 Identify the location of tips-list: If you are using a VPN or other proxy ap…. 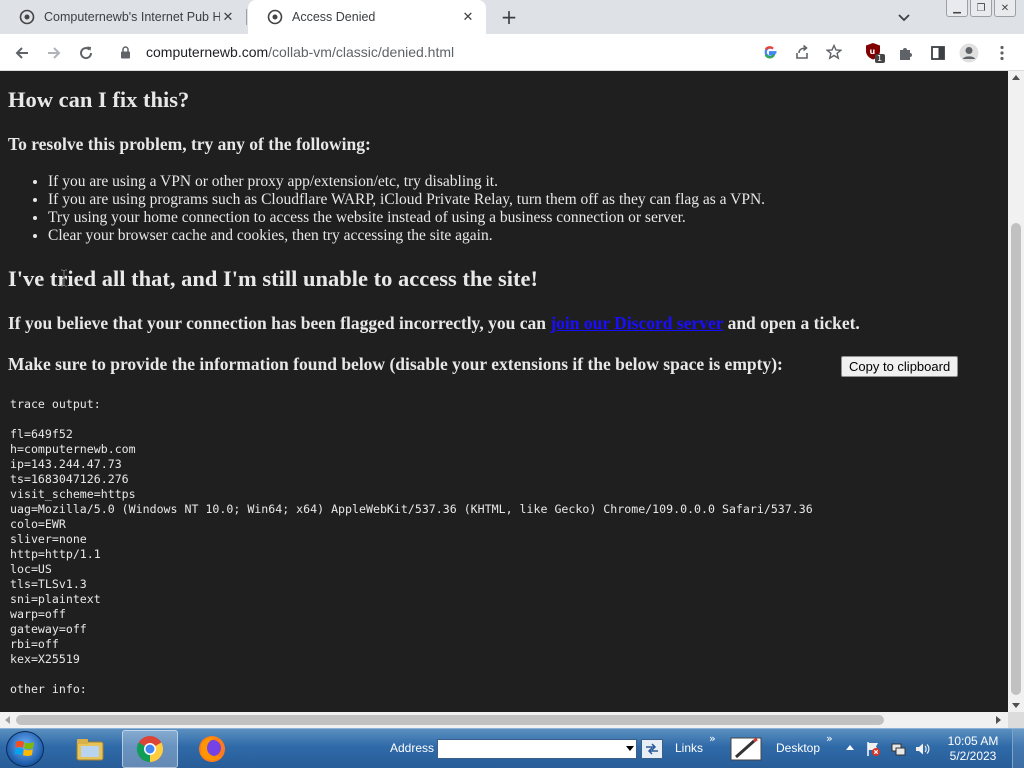
(406, 209).